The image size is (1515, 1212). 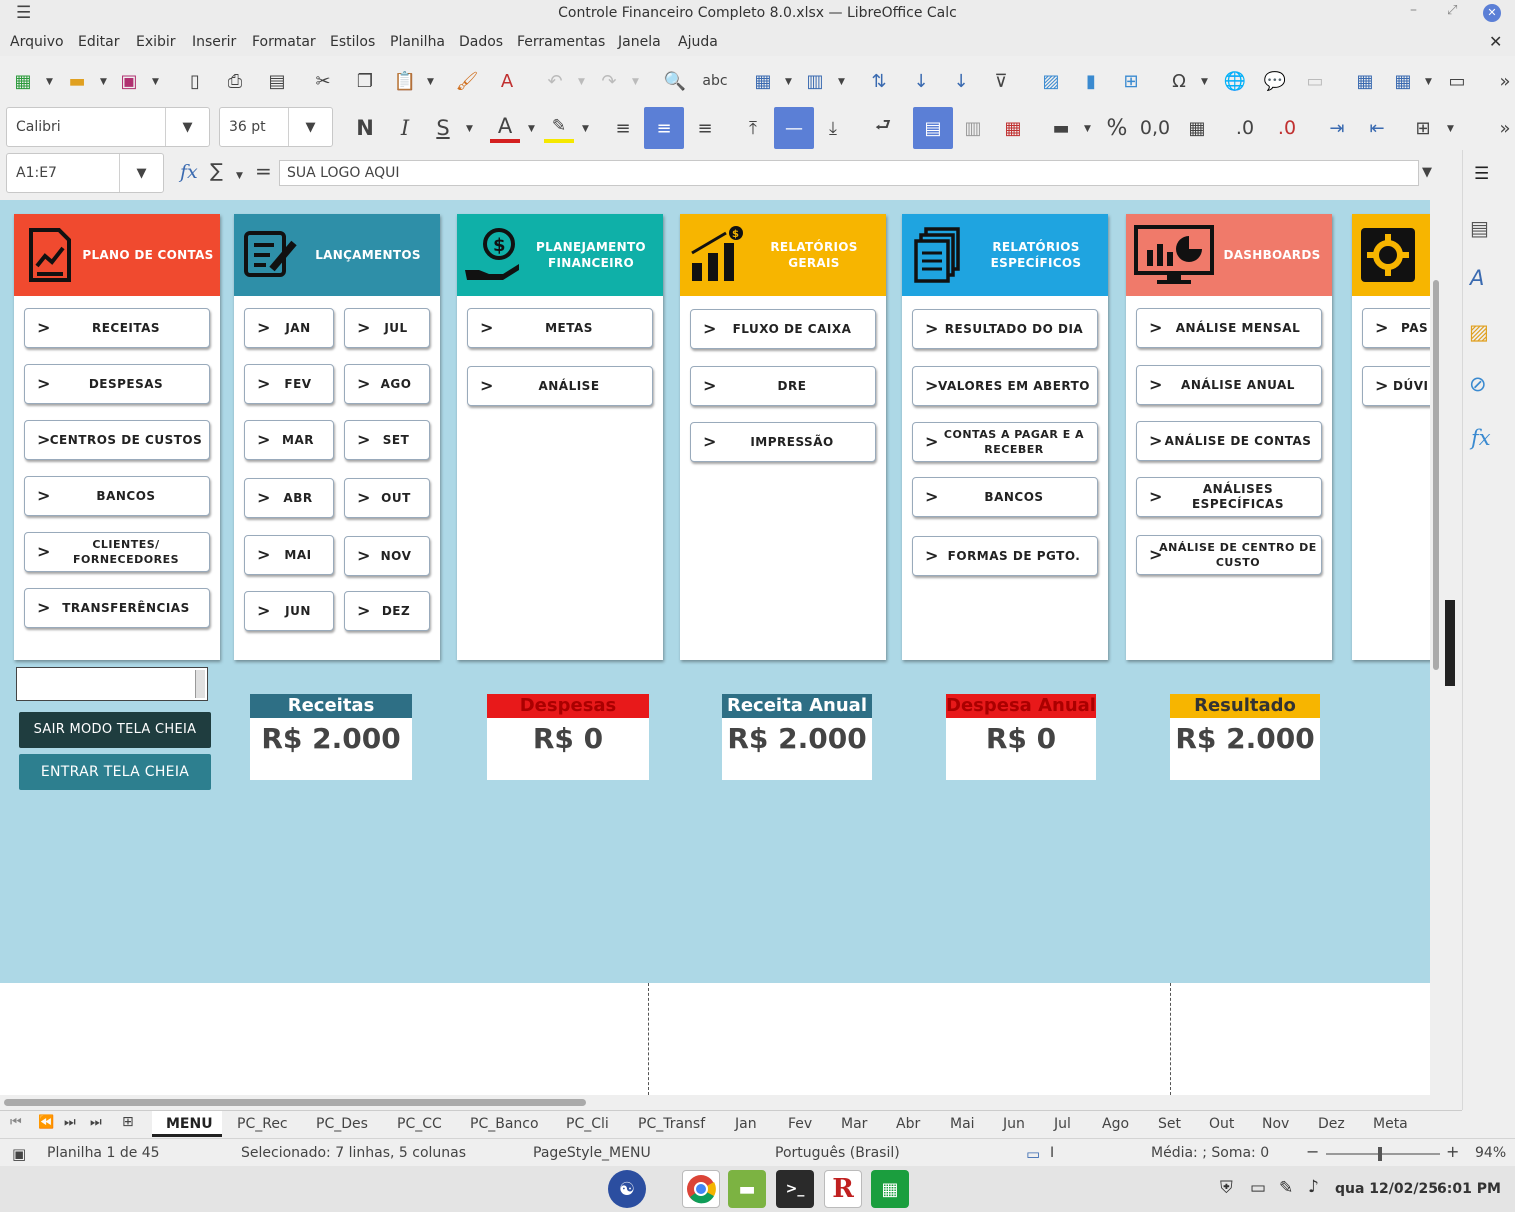 What do you see at coordinates (276, 127) in the screenshot?
I see `font-size-combo: 36 pt ▼` at bounding box center [276, 127].